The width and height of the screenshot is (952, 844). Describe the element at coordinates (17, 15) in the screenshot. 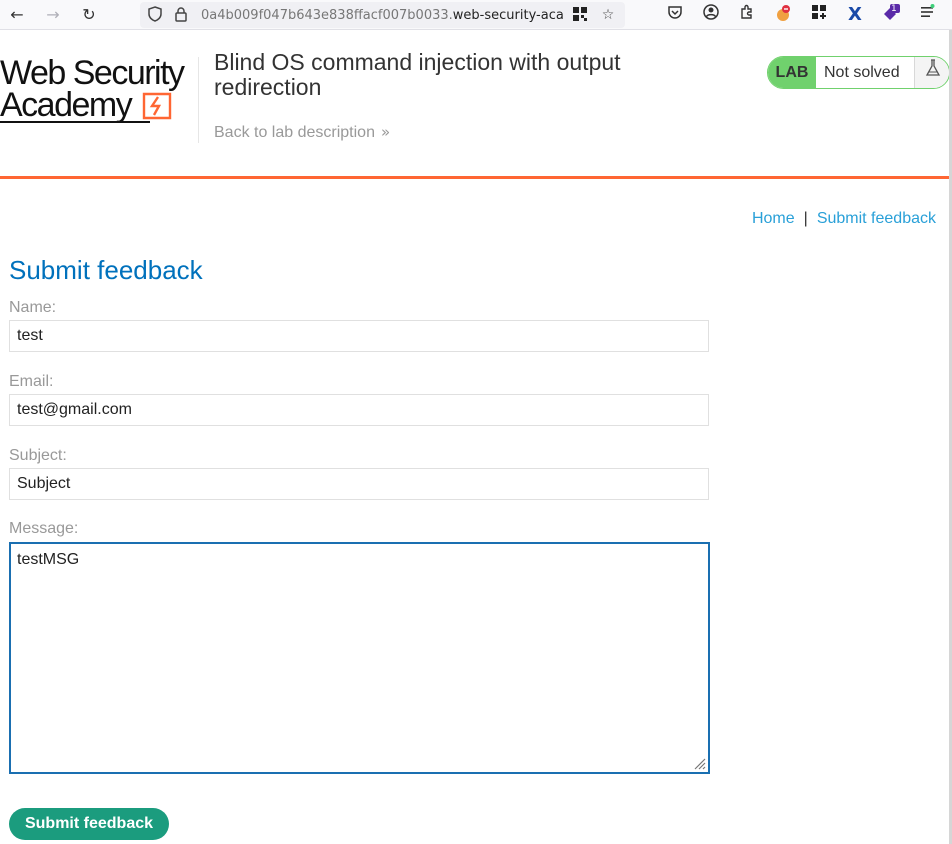

I see `back-arrow-icon: ←` at that location.